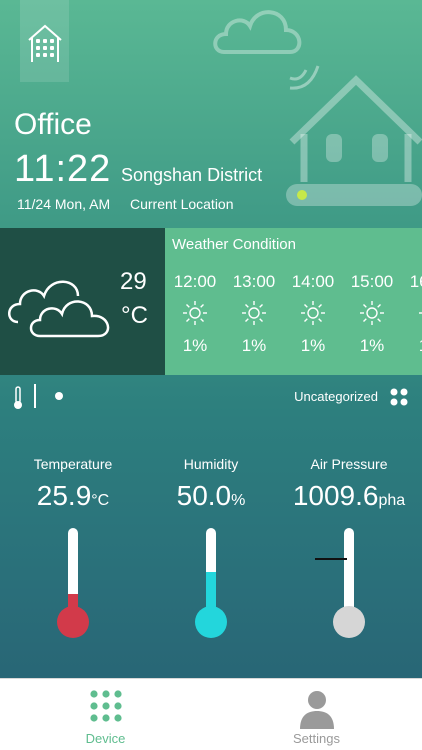 The width and height of the screenshot is (422, 750). I want to click on house-decoration-icon, so click(354, 140).